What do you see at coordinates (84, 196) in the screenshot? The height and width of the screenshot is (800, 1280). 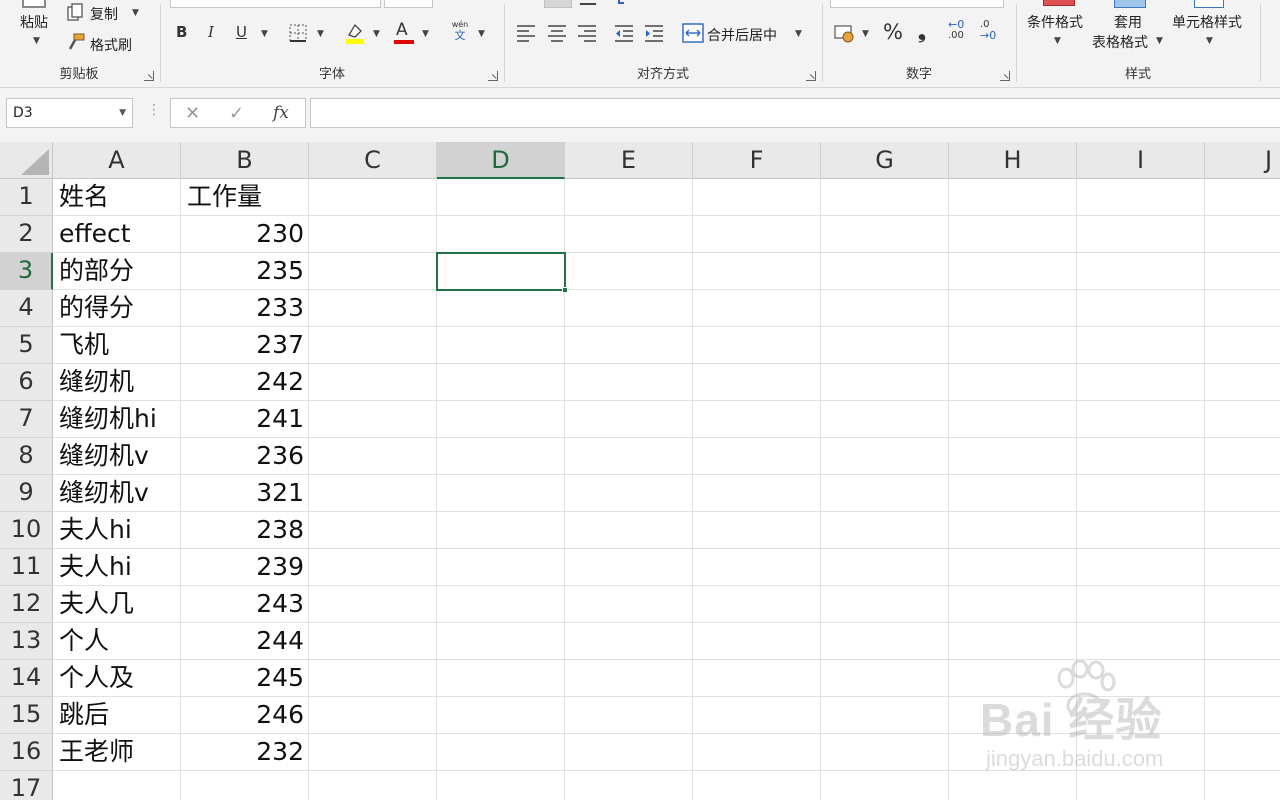 I see `cell-a1: 姓名` at bounding box center [84, 196].